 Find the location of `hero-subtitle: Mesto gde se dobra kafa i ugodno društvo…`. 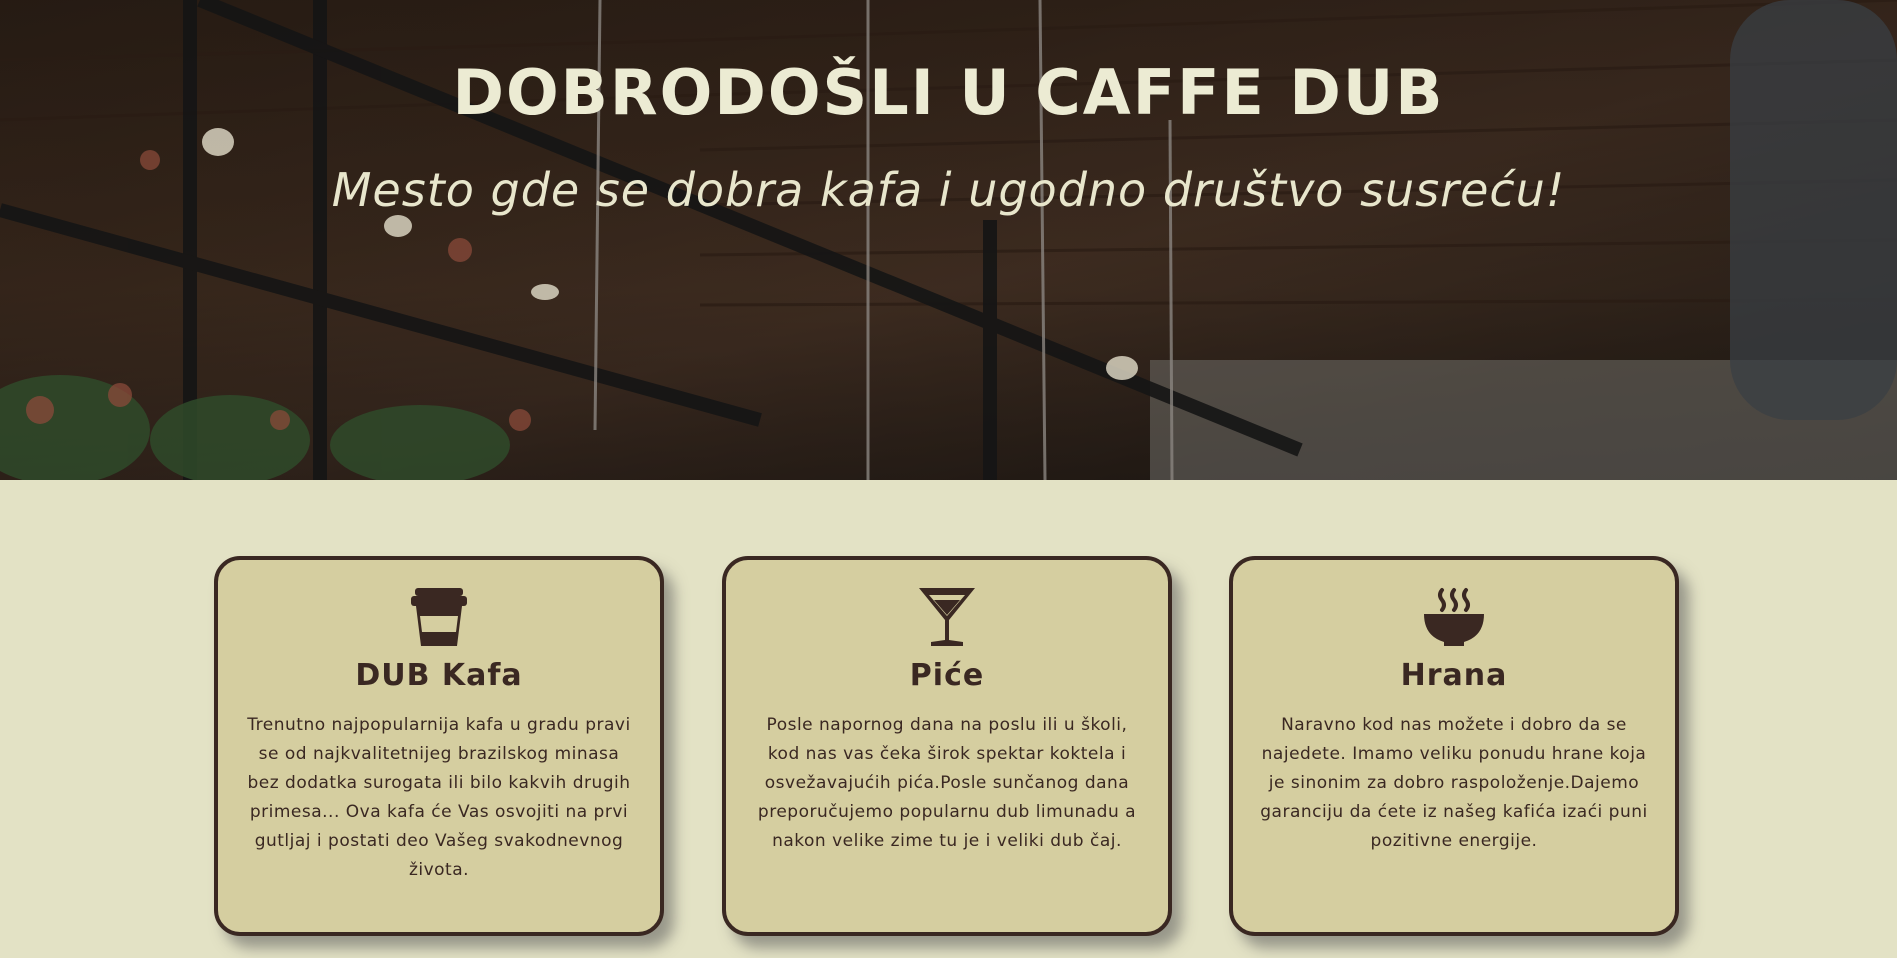

hero-subtitle: Mesto gde se dobra kafa i ugodno društvo… is located at coordinates (948, 190).